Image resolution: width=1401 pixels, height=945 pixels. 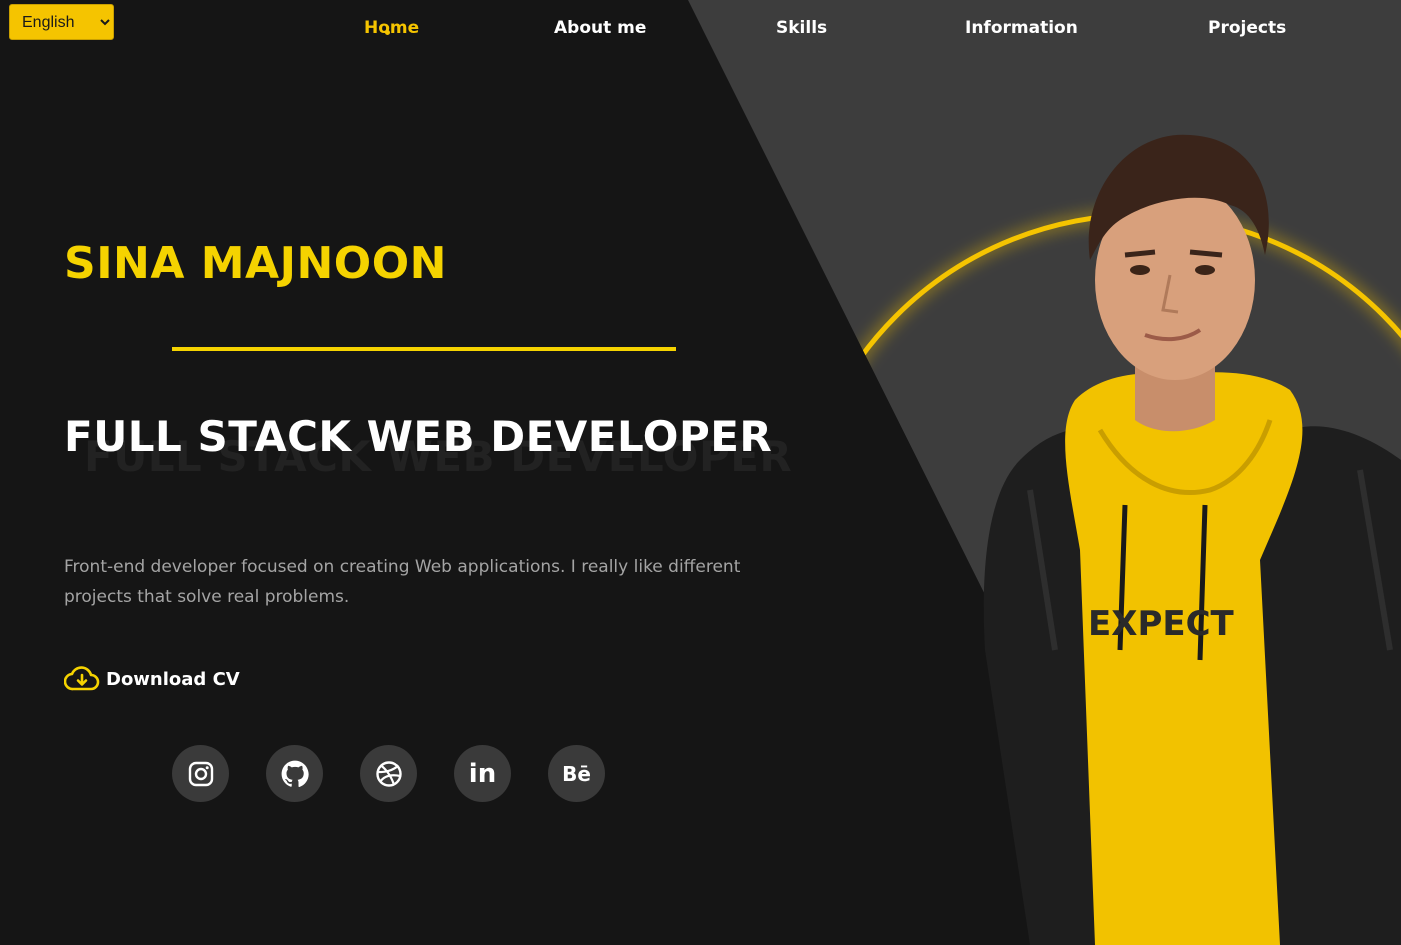 I want to click on linkedin-icon: in, so click(x=482, y=773).